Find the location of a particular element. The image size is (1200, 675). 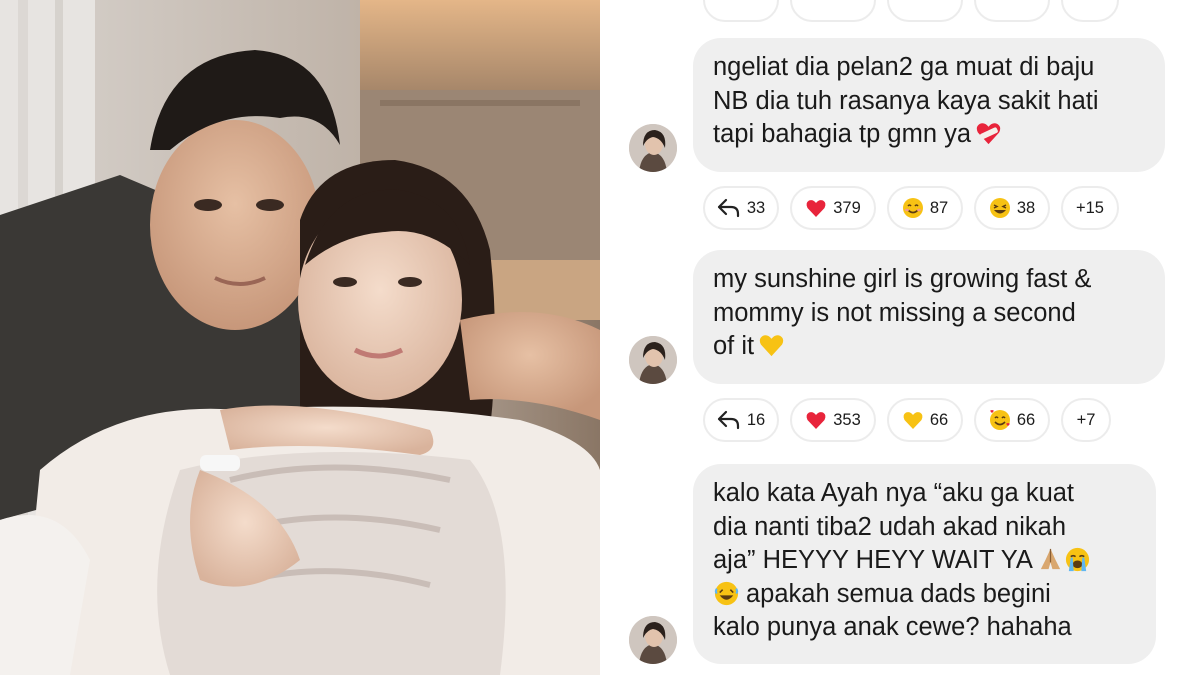

smiling-face-icon is located at coordinates (912, 208).